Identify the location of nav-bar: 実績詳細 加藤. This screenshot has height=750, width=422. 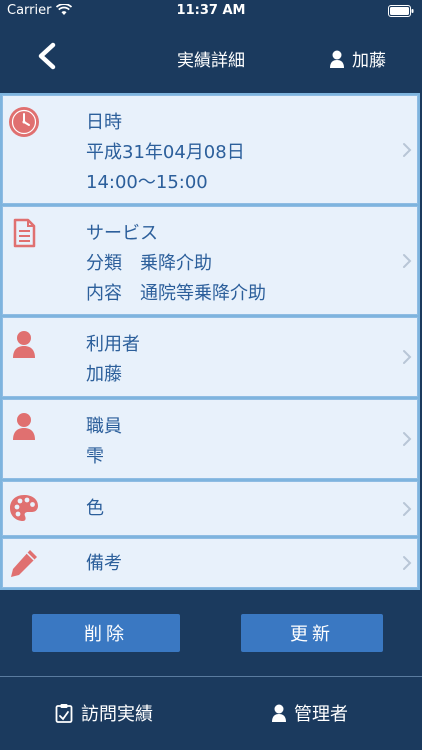
(211, 57).